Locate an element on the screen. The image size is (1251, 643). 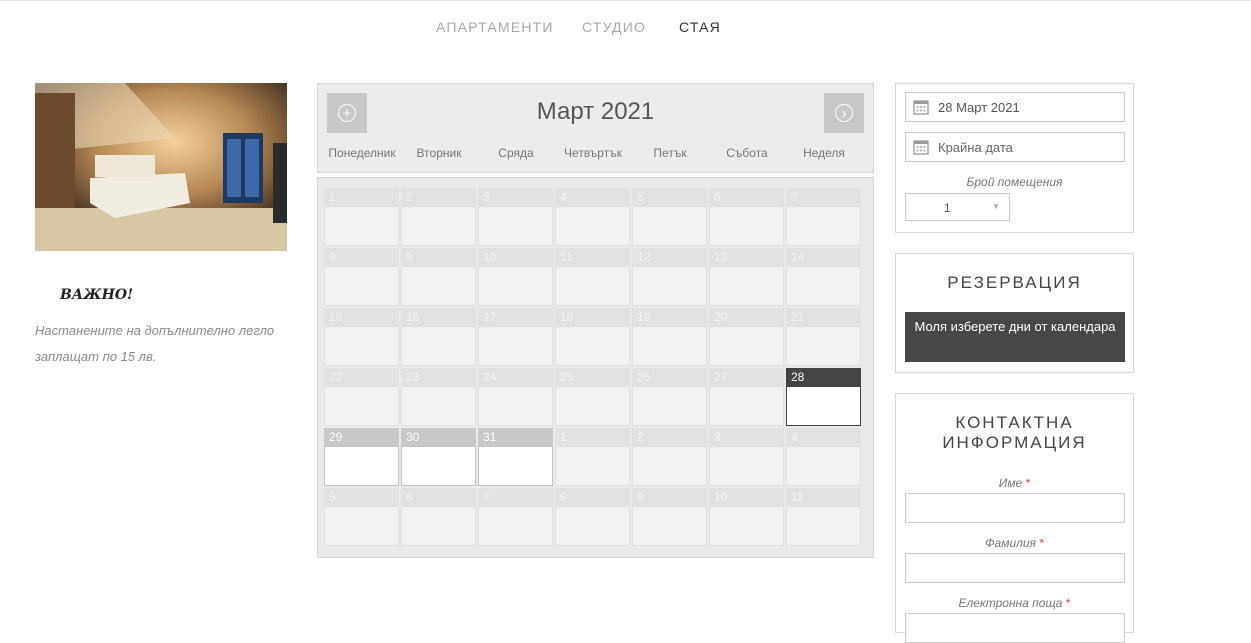
calendar-day: 28 is located at coordinates (823, 397).